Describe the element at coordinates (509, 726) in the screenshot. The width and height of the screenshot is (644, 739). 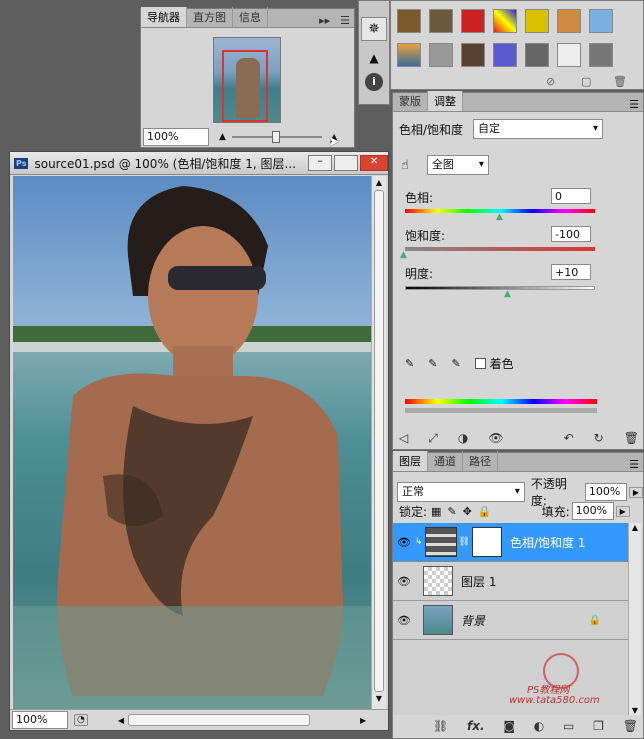
I see `add-mask-icon: ◙` at that location.